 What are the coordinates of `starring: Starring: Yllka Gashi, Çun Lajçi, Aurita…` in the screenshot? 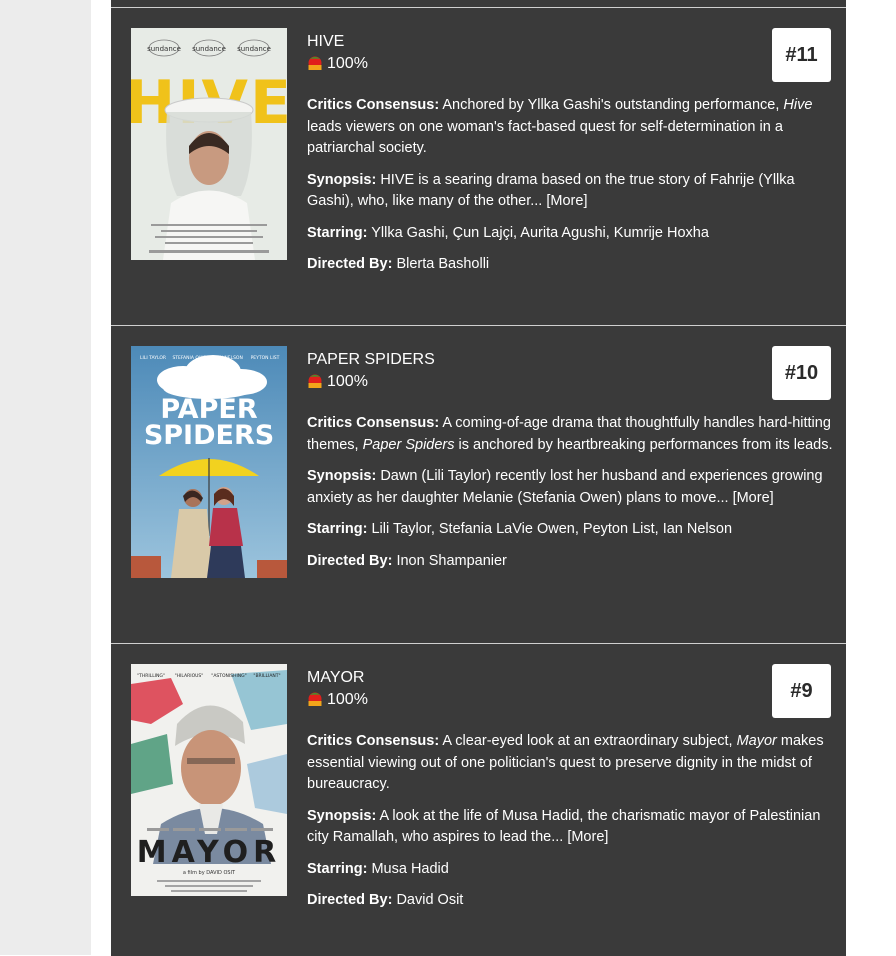 It's located at (573, 234).